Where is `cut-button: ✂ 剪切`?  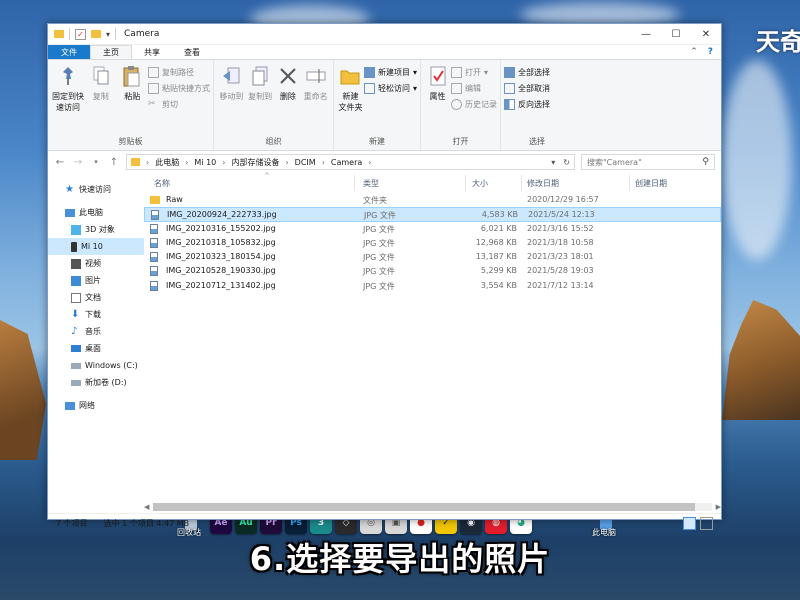
cut-button: ✂ 剪切 is located at coordinates (179, 104).